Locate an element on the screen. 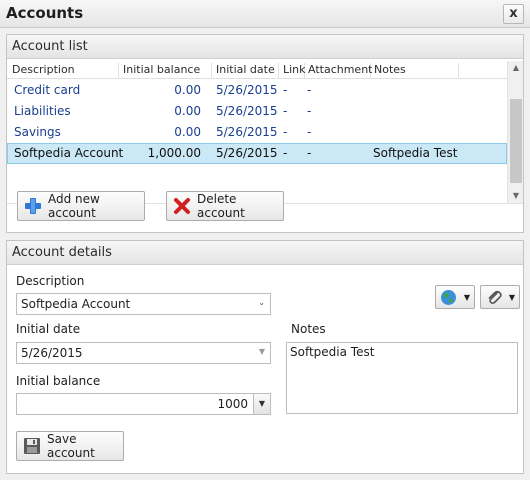  save-account-button: Save account is located at coordinates (70, 446).